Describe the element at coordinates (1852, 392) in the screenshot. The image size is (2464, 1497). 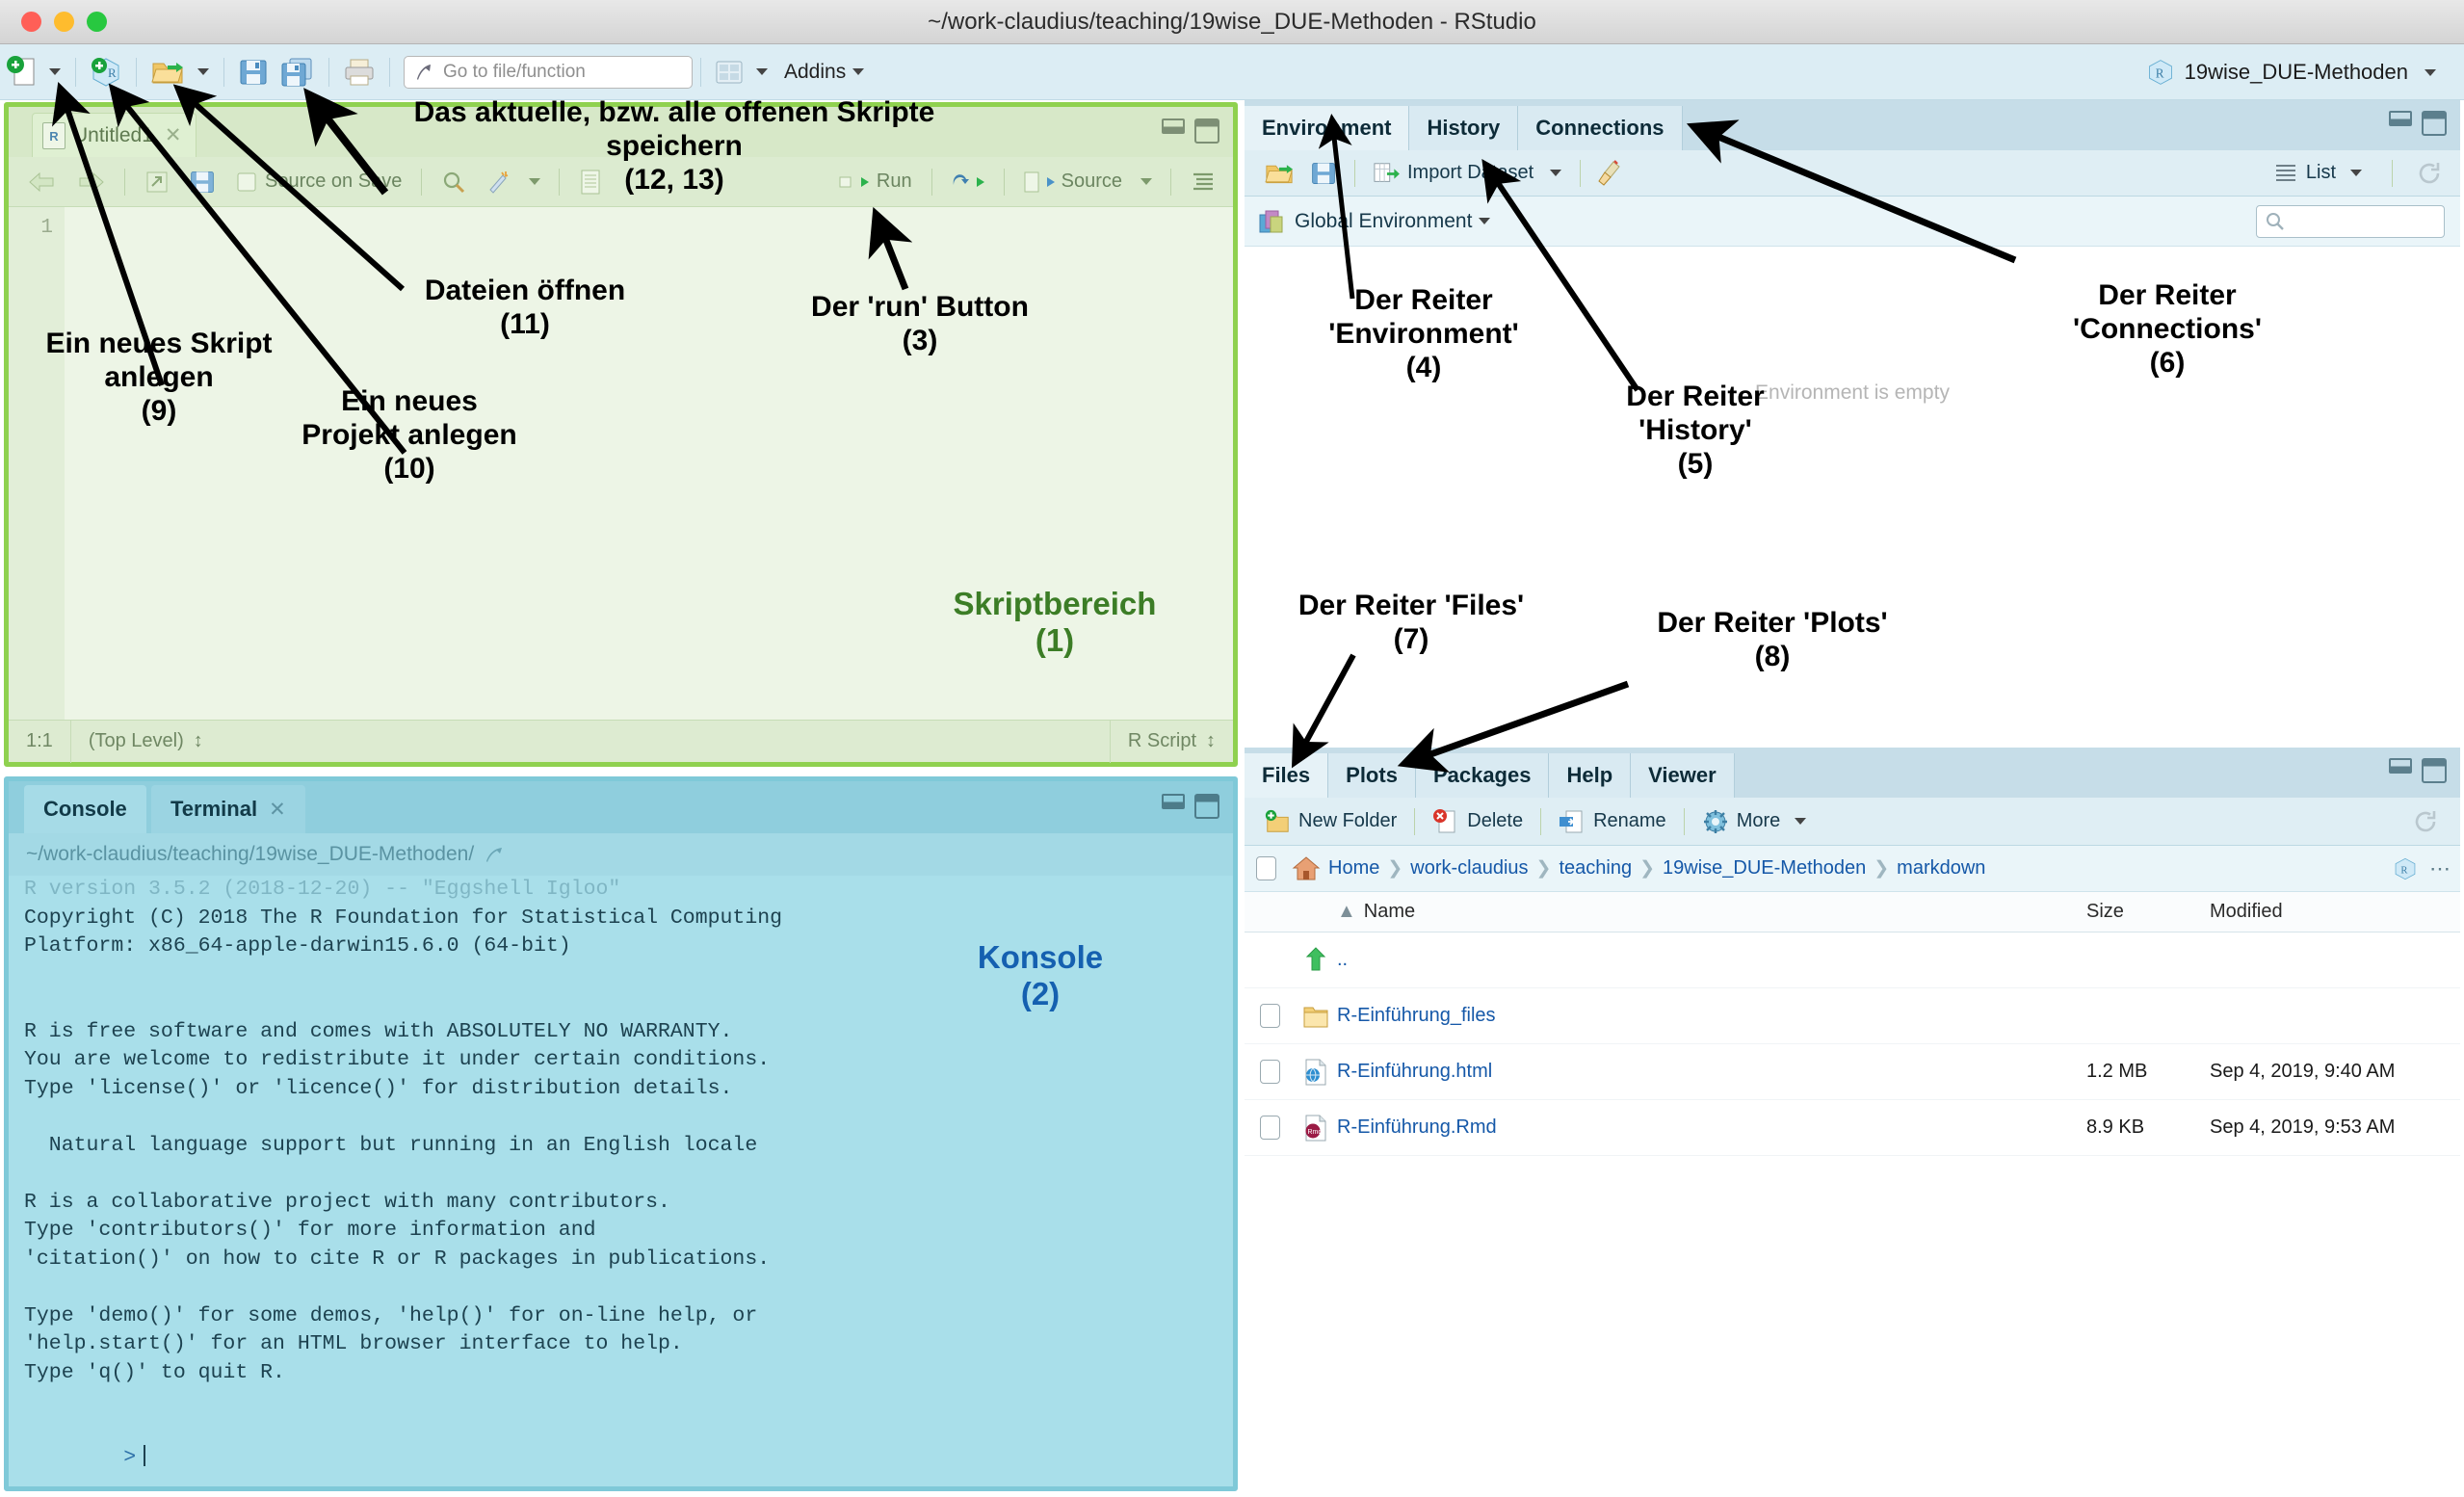
I see `environment-empty-message: Environment is empty` at that location.